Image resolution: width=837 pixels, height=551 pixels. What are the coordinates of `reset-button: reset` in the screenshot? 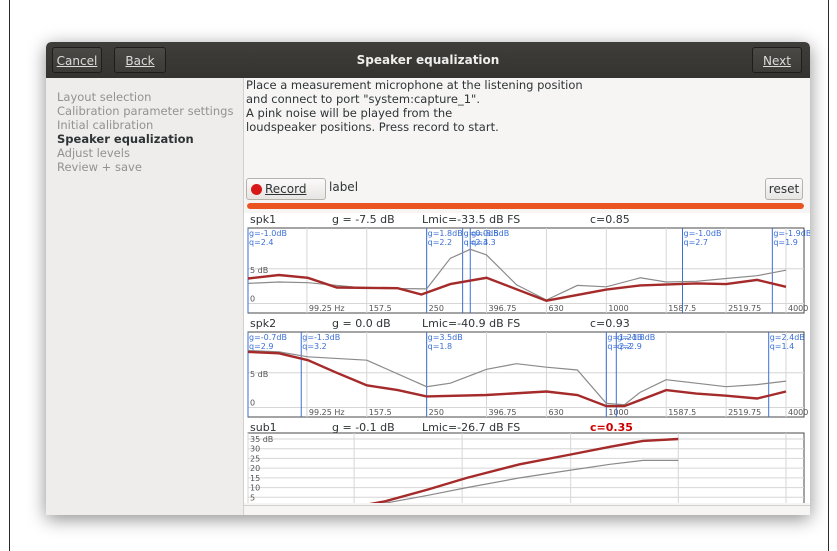 It's located at (784, 189).